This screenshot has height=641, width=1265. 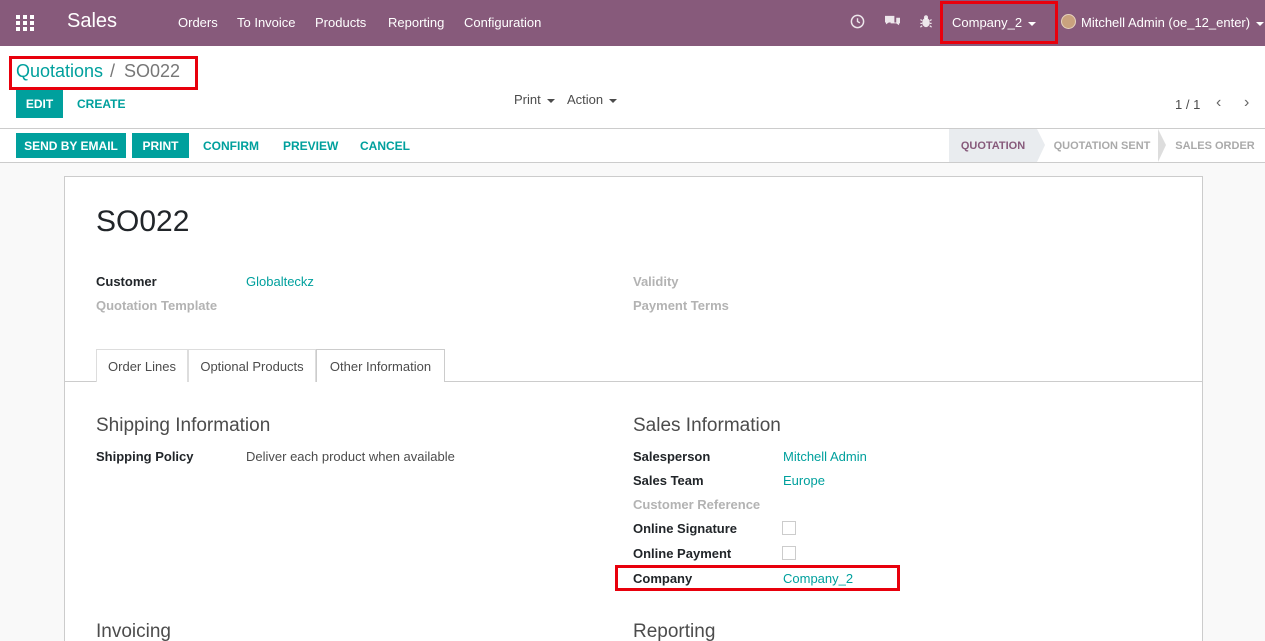 I want to click on breadcrumb-current: SO022, so click(x=152, y=71).